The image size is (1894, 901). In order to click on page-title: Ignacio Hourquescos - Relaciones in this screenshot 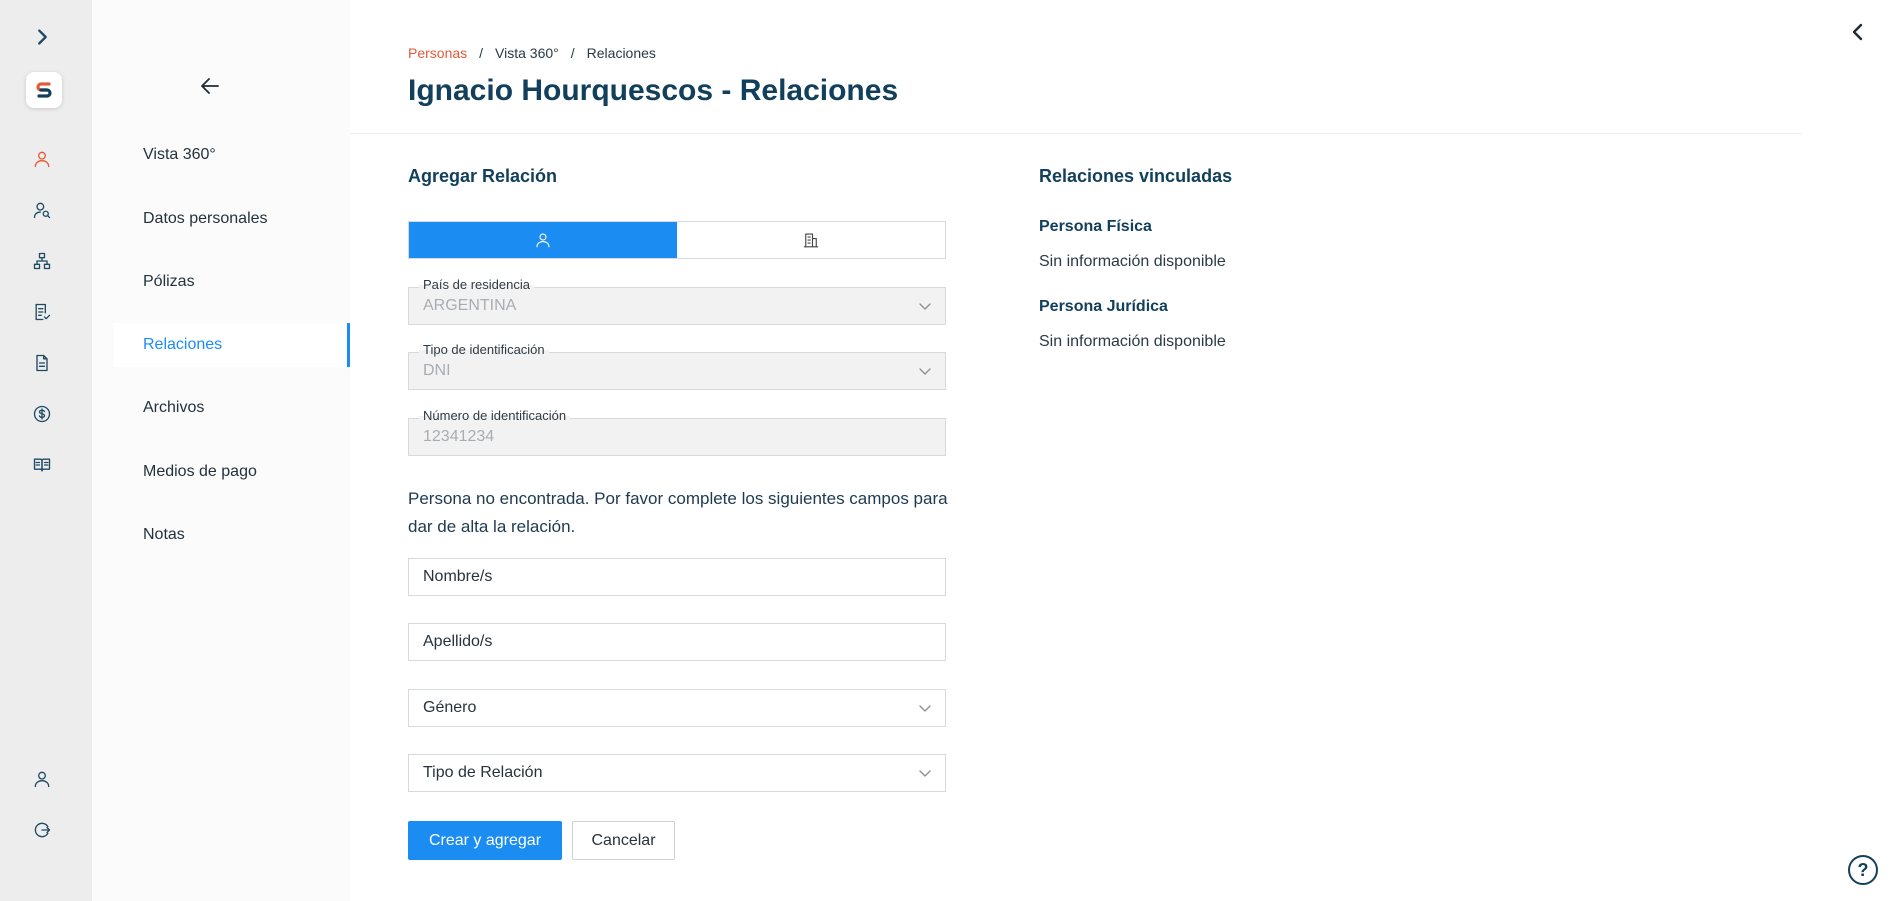, I will do `click(653, 90)`.